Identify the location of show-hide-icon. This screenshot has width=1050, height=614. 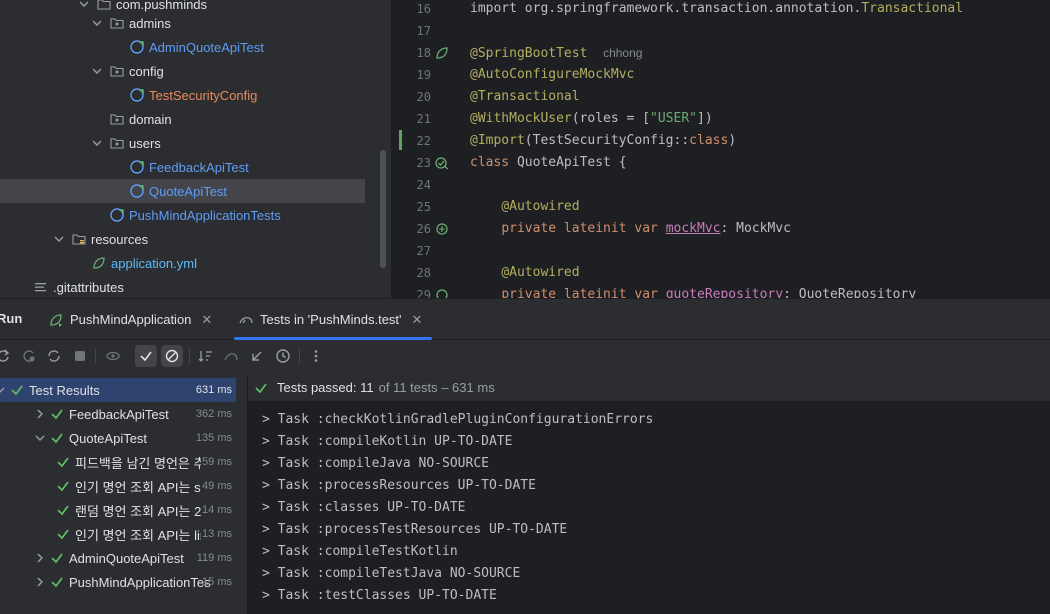
(113, 356).